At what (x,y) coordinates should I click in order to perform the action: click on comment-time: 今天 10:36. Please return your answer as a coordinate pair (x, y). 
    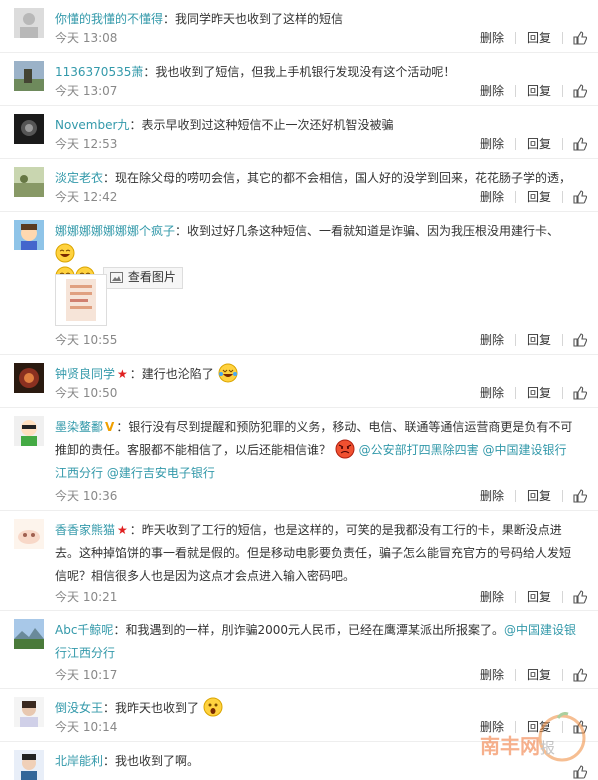
    Looking at the image, I should click on (86, 496).